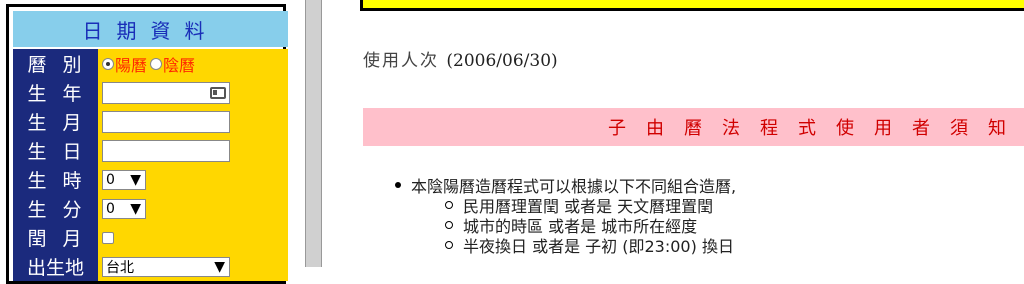 This screenshot has height=284, width=1024. I want to click on lunar-radio, so click(156, 63).